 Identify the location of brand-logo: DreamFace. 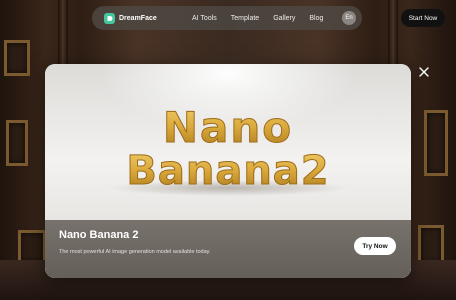
(144, 18).